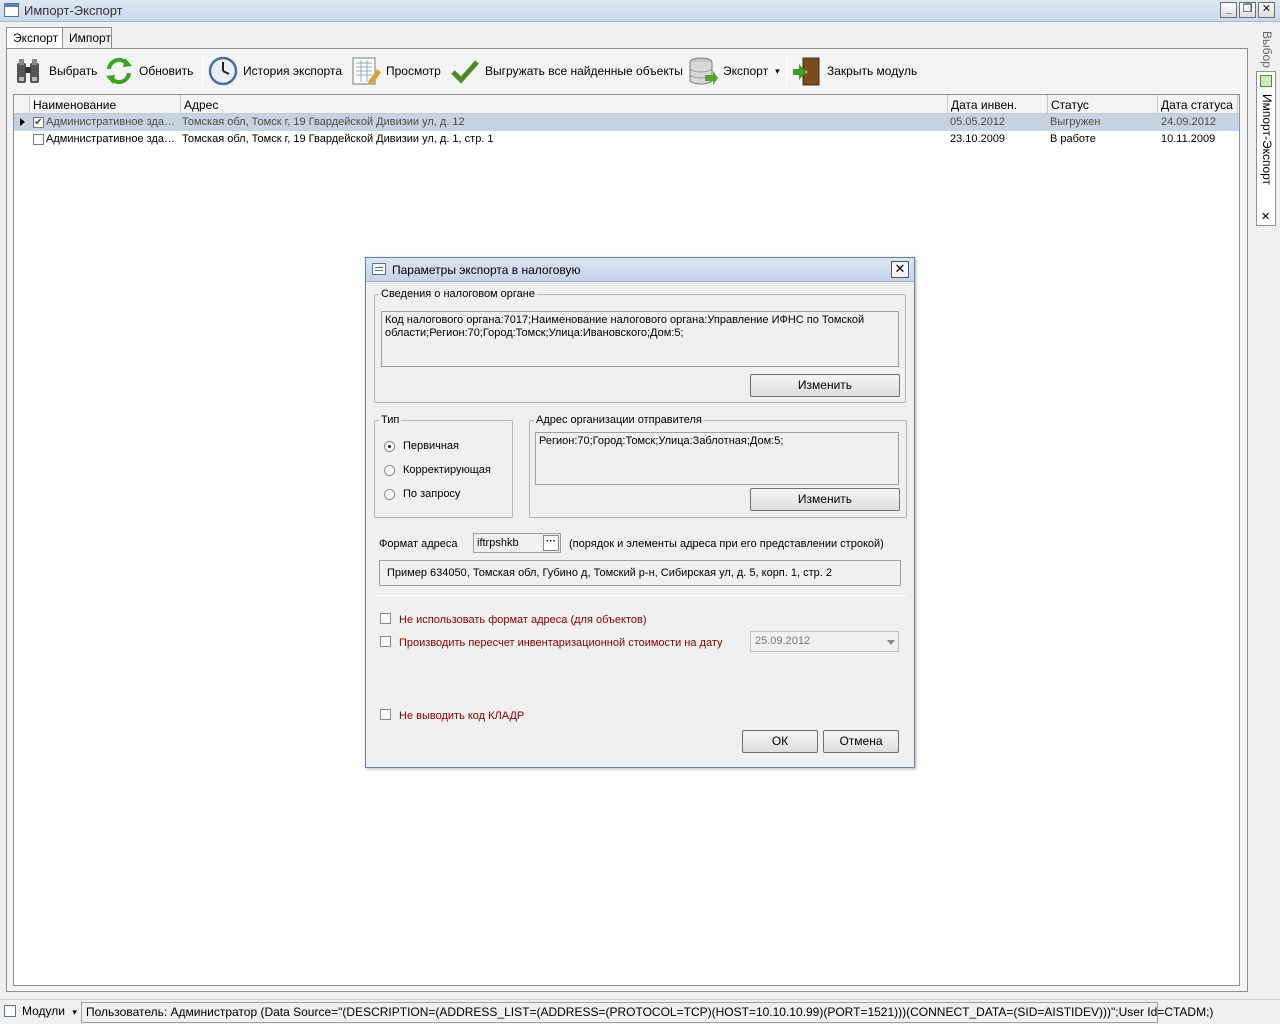 The width and height of the screenshot is (1280, 1024). Describe the element at coordinates (619, 420) in the screenshot. I see `sender-address-legend: Адрес организации отправителя` at that location.